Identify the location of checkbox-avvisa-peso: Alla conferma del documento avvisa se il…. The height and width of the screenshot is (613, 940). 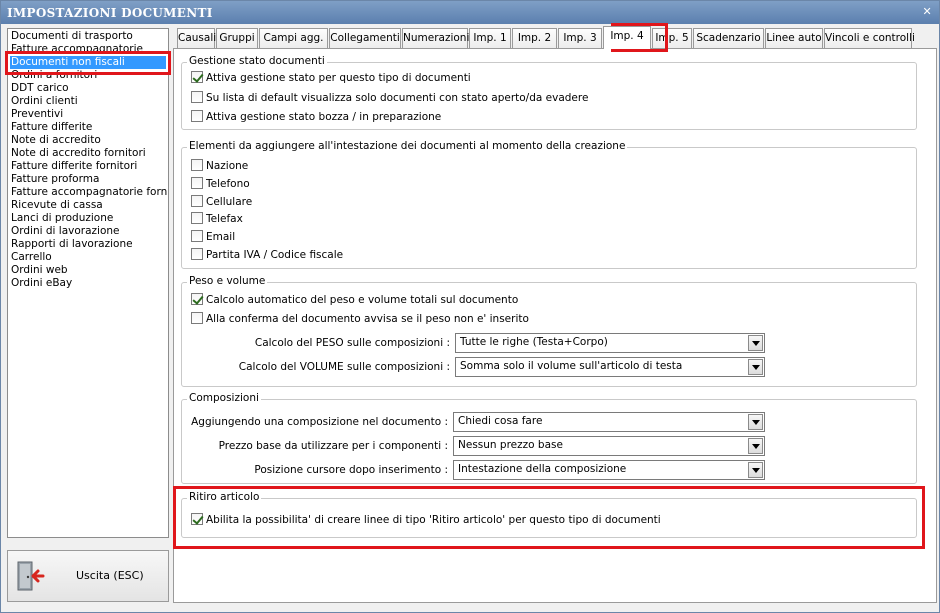
(360, 319).